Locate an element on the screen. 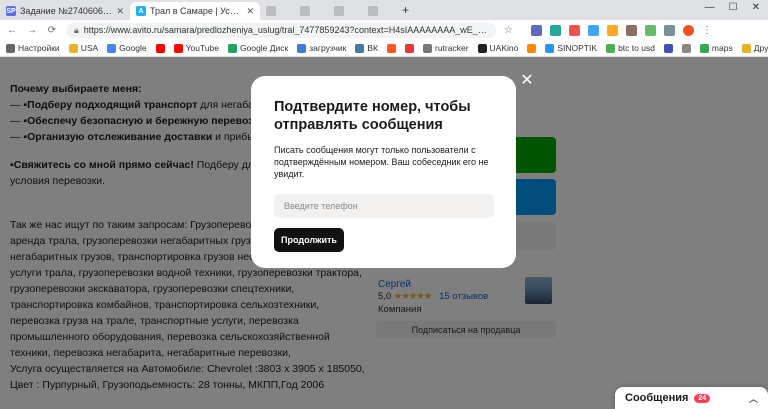  forward-icon: → is located at coordinates (32, 30).